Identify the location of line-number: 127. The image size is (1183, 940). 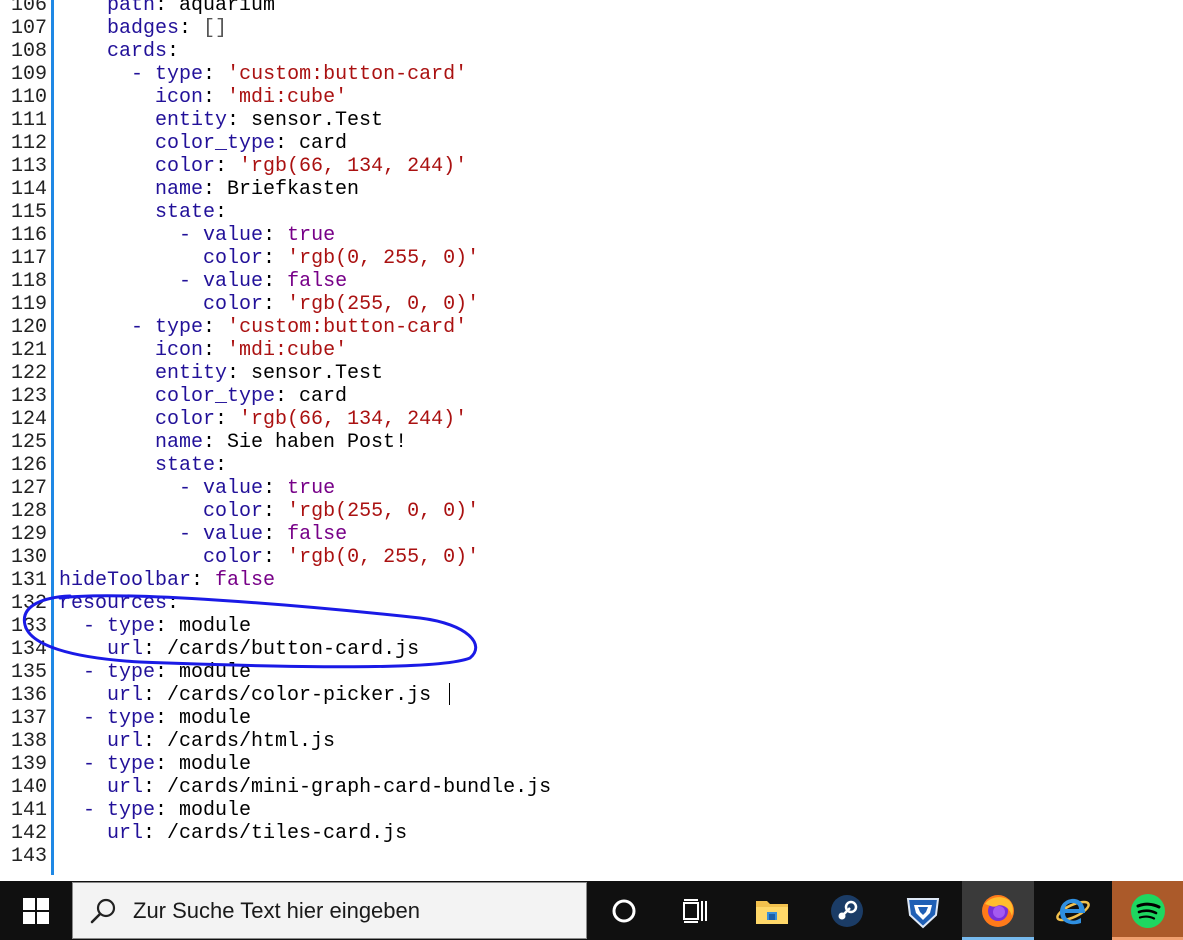
(28, 488).